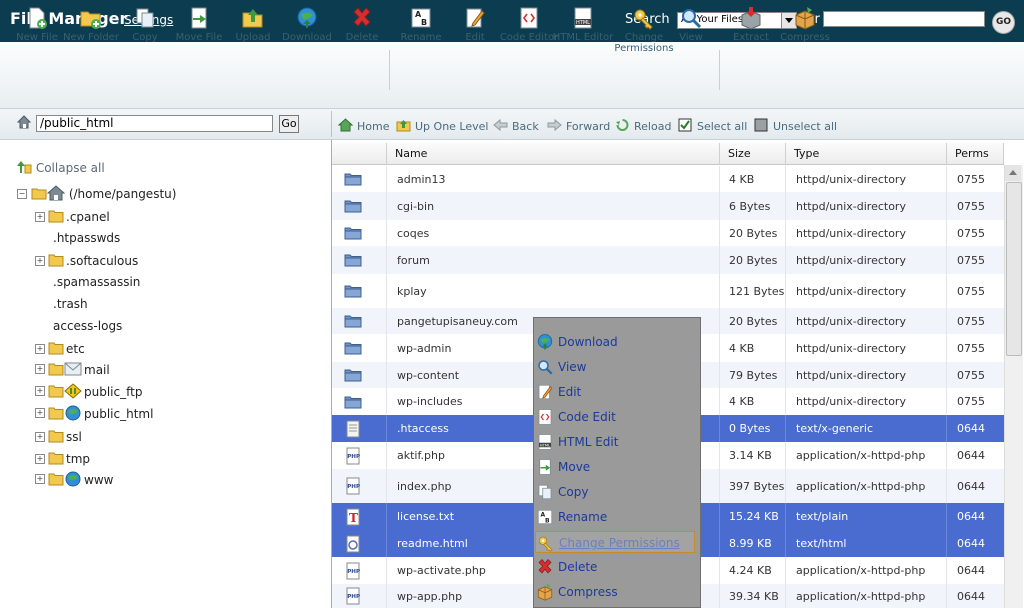 The width and height of the screenshot is (1024, 608). I want to click on table-row: coqes 20 Bytes httpd/unix-directory 0755, so click(668, 233).